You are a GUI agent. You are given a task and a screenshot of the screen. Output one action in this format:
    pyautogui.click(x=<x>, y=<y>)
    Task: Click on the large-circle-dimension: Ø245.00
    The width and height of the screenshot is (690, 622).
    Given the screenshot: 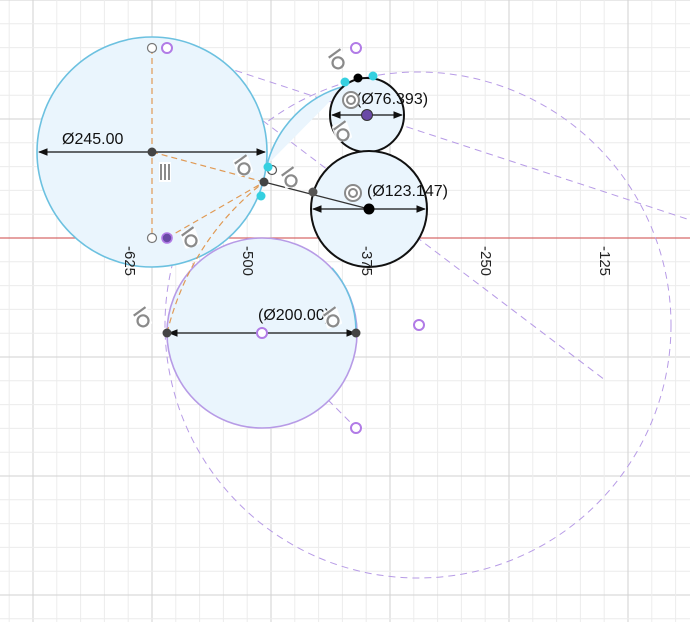 What is the action you would take?
    pyautogui.click(x=92, y=139)
    